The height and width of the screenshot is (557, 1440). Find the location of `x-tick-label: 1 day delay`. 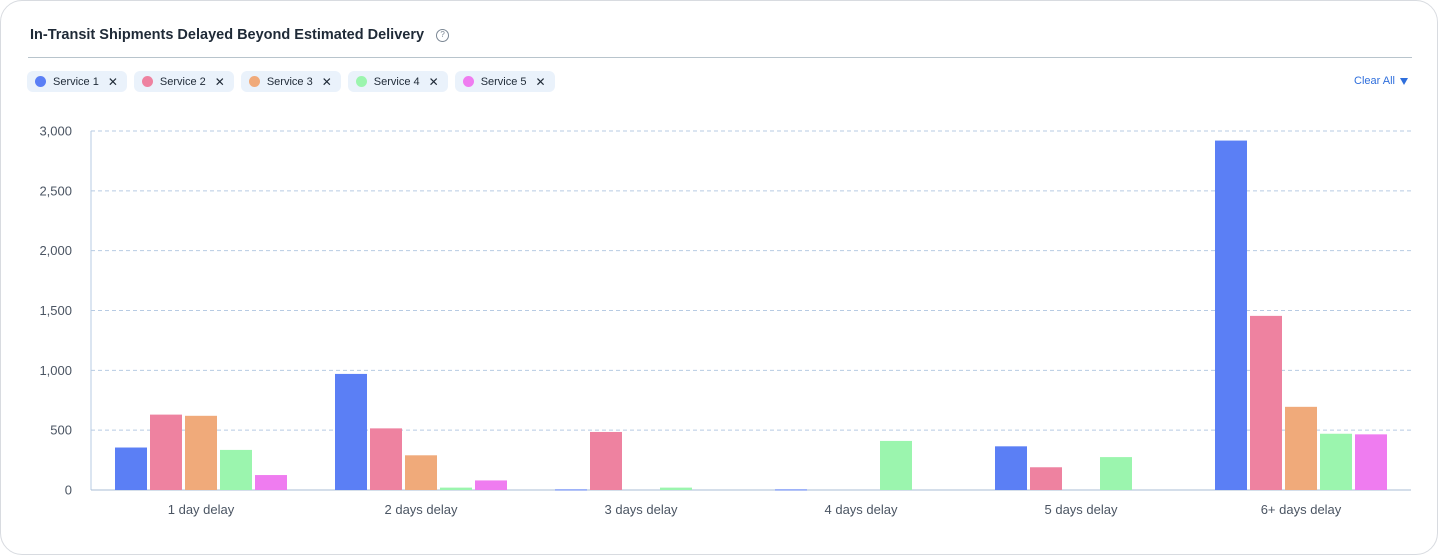

x-tick-label: 1 day delay is located at coordinates (201, 509).